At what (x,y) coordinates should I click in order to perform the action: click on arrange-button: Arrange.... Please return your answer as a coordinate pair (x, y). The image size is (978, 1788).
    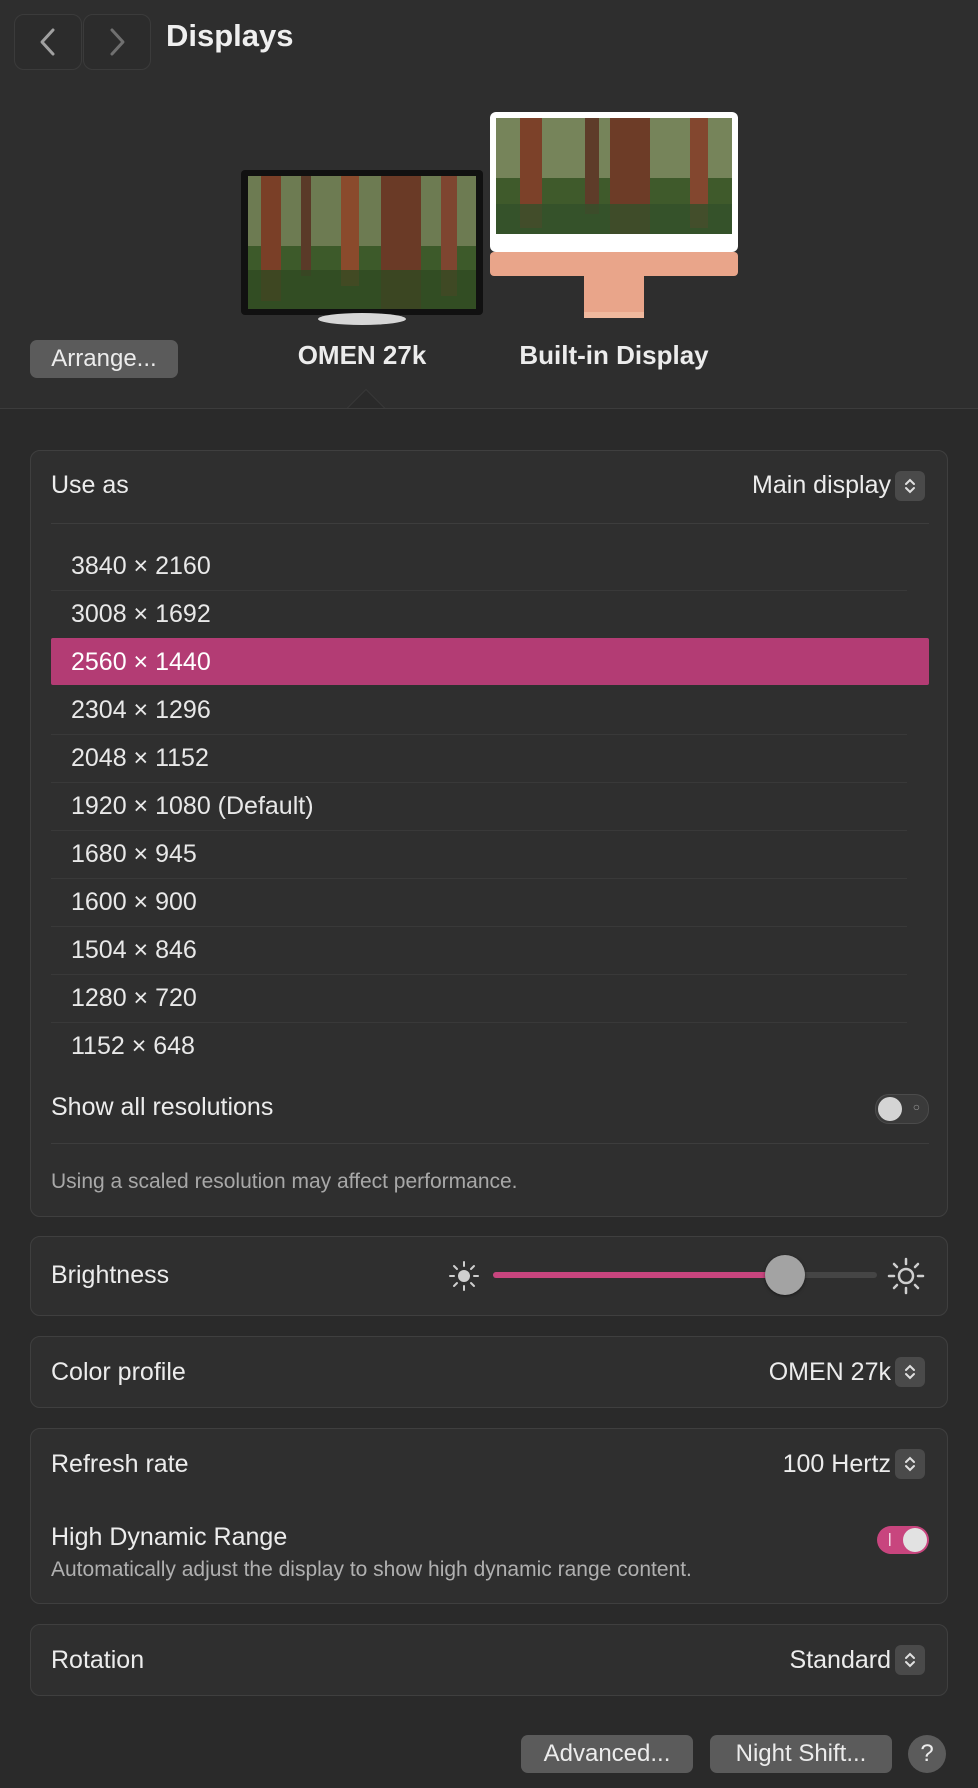
    Looking at the image, I should click on (104, 359).